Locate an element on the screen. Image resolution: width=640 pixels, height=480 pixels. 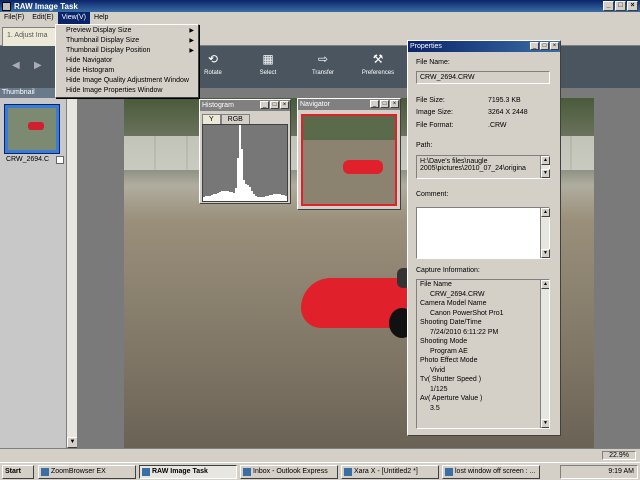
thumbnail-checkbox is located at coordinates (60, 160).